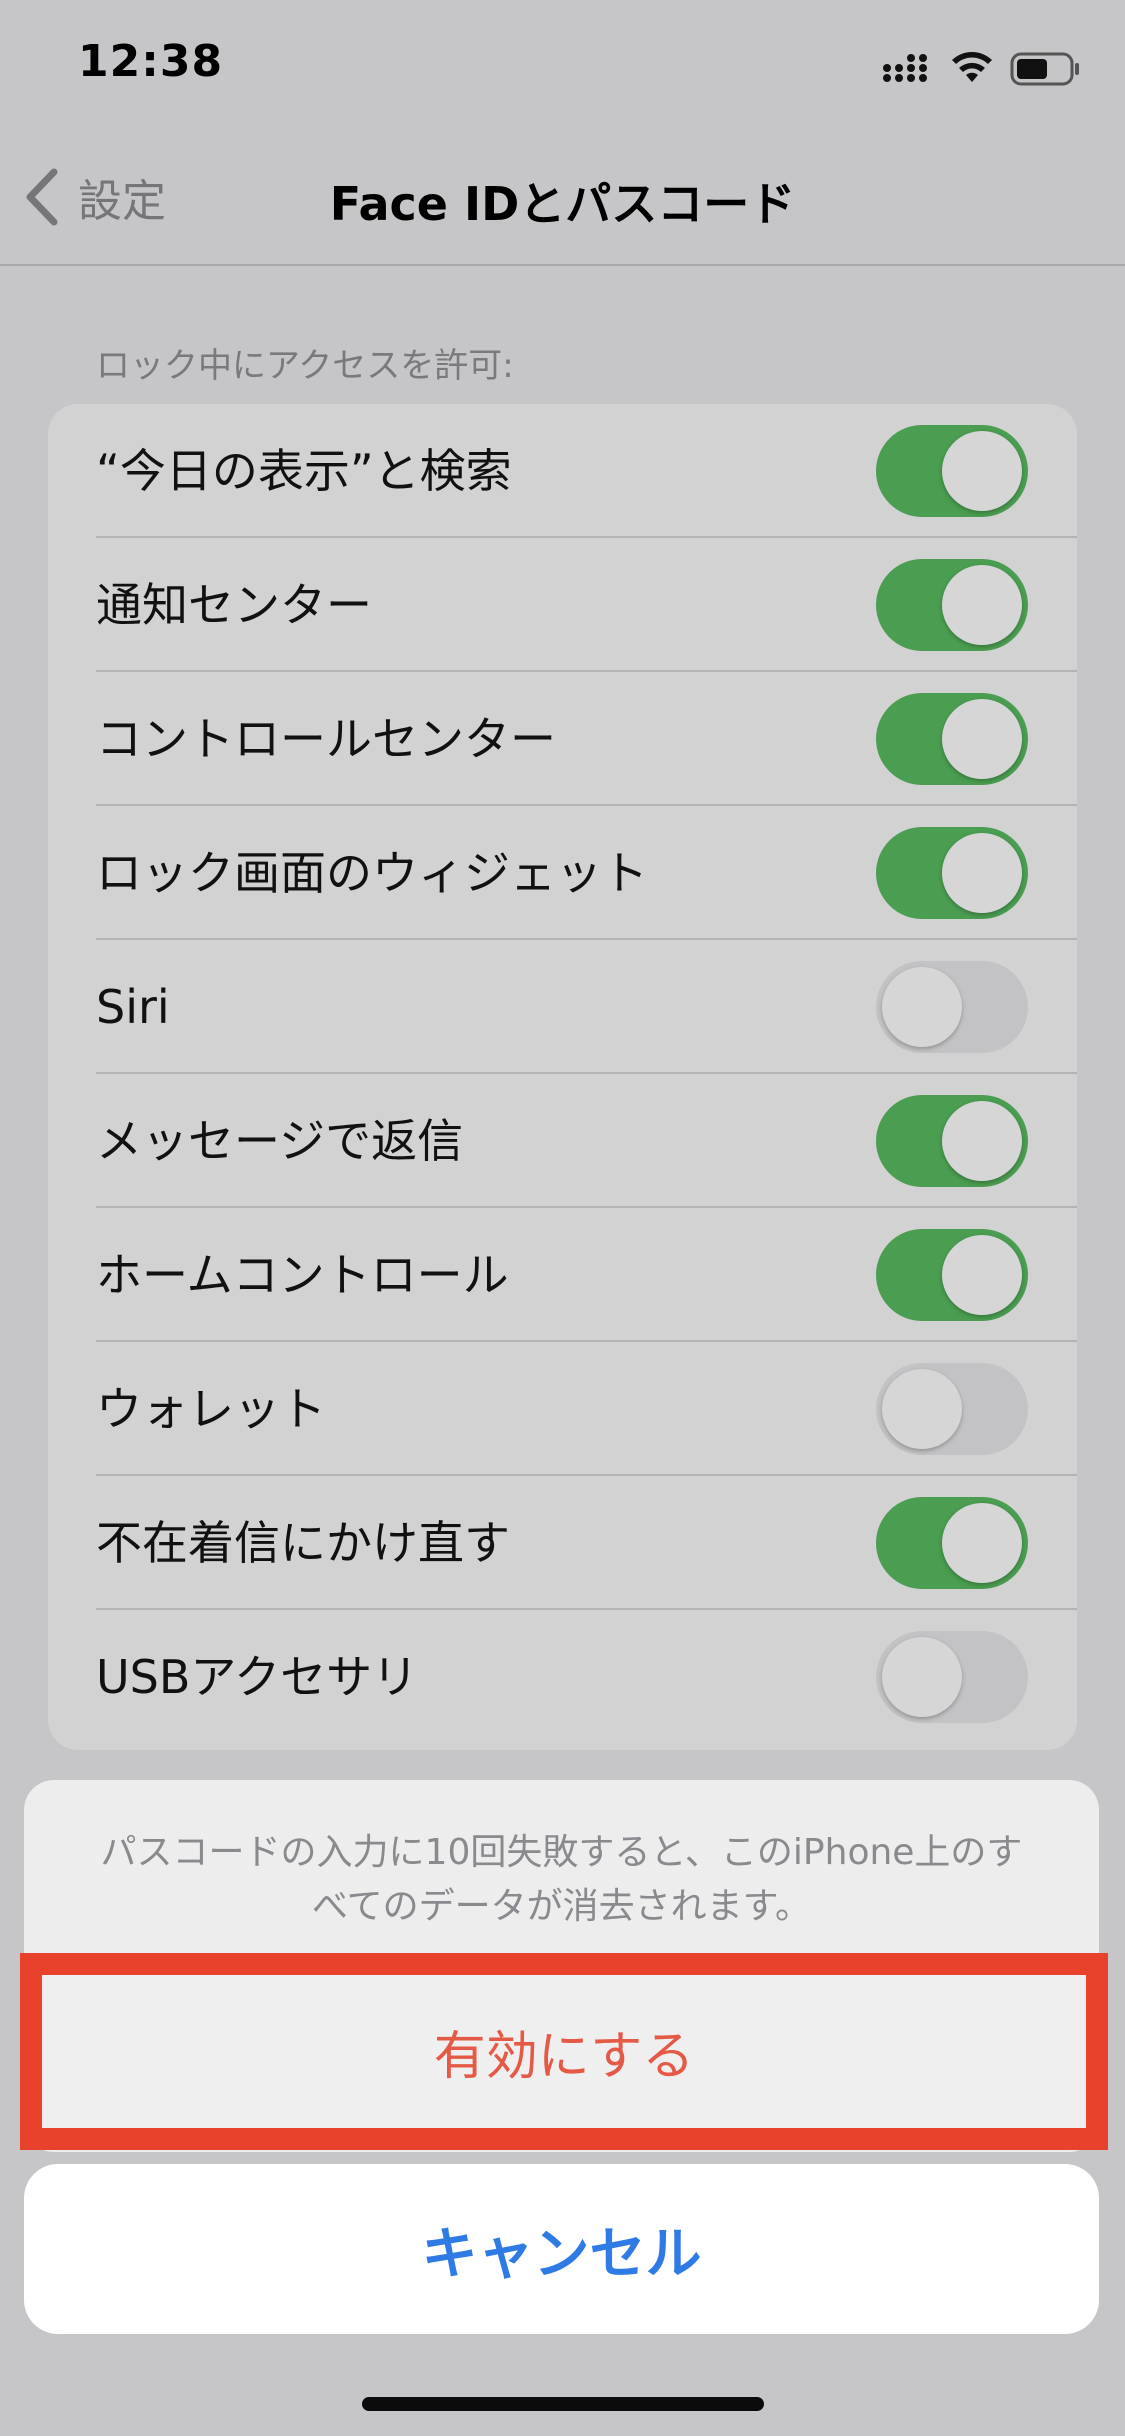  I want to click on list-item-wallet: ウォレット, so click(562, 1409).